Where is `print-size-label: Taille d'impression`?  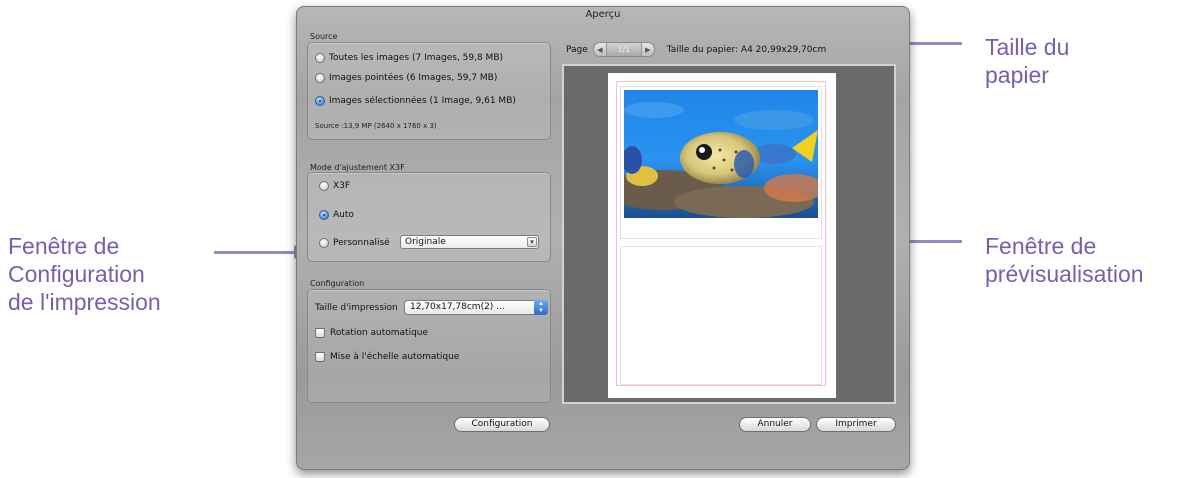
print-size-label: Taille d'impression is located at coordinates (356, 308).